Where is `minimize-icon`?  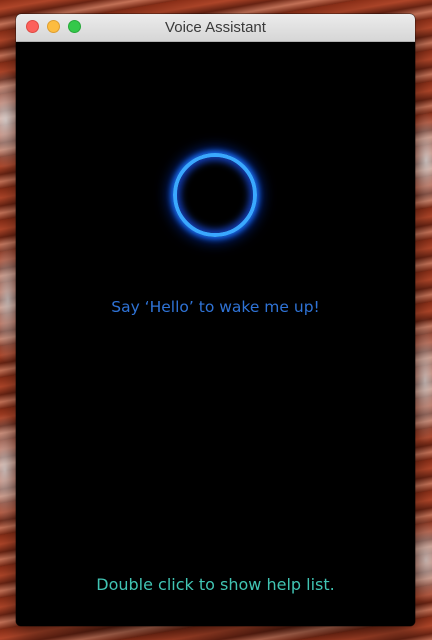 minimize-icon is located at coordinates (53, 26).